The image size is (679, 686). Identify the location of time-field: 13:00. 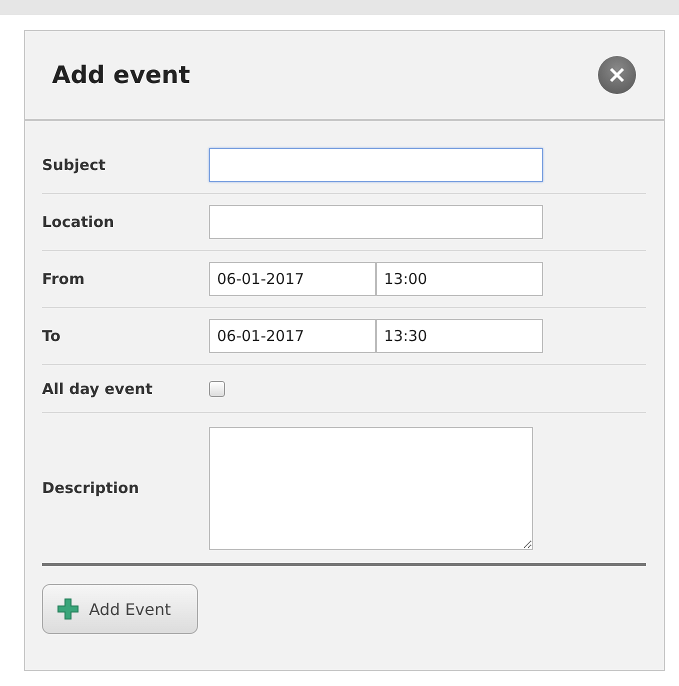
(459, 279).